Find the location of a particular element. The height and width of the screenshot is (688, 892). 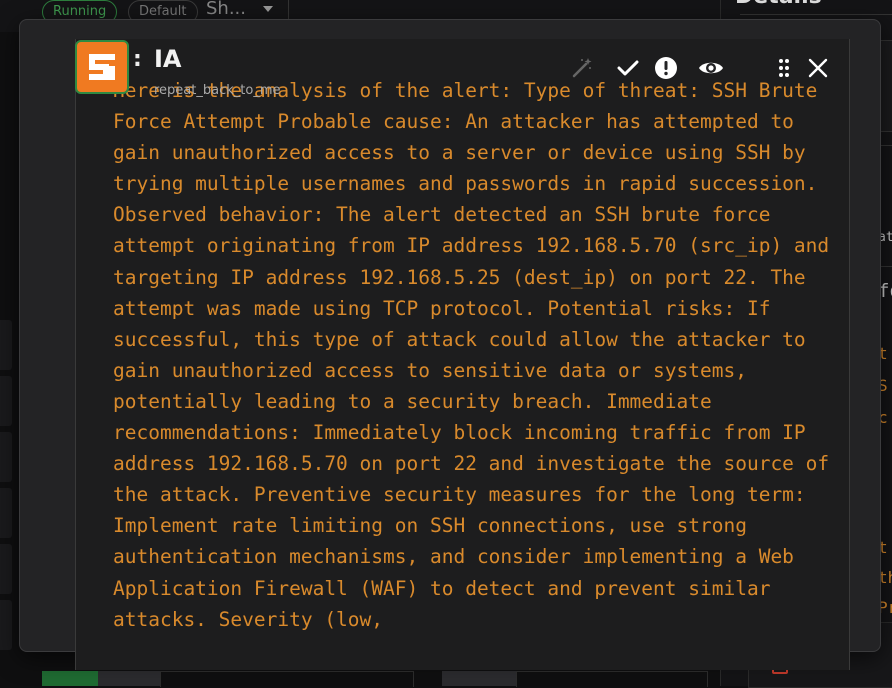

chevron-down-icon is located at coordinates (268, 9).